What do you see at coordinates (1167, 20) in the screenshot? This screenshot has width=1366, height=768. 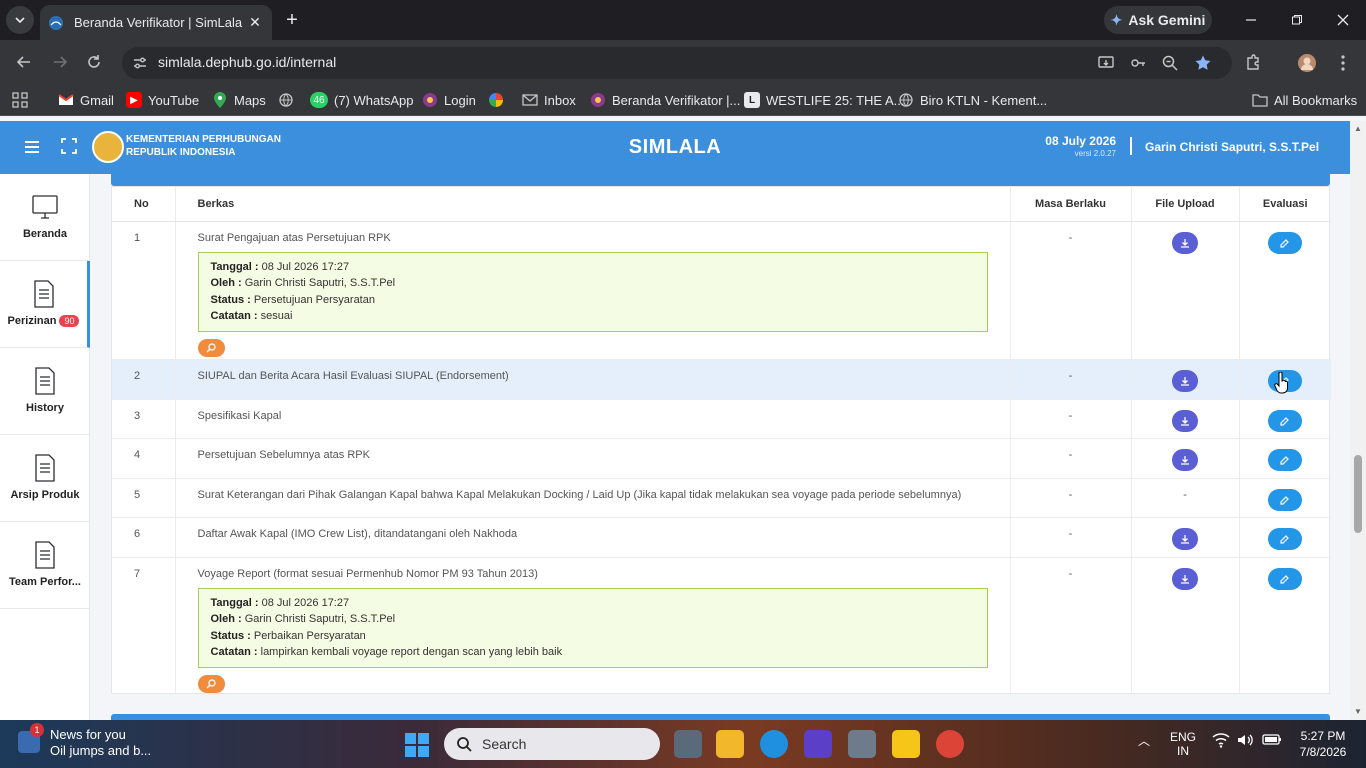 I see `ask-gemini-label: Ask Gemini` at bounding box center [1167, 20].